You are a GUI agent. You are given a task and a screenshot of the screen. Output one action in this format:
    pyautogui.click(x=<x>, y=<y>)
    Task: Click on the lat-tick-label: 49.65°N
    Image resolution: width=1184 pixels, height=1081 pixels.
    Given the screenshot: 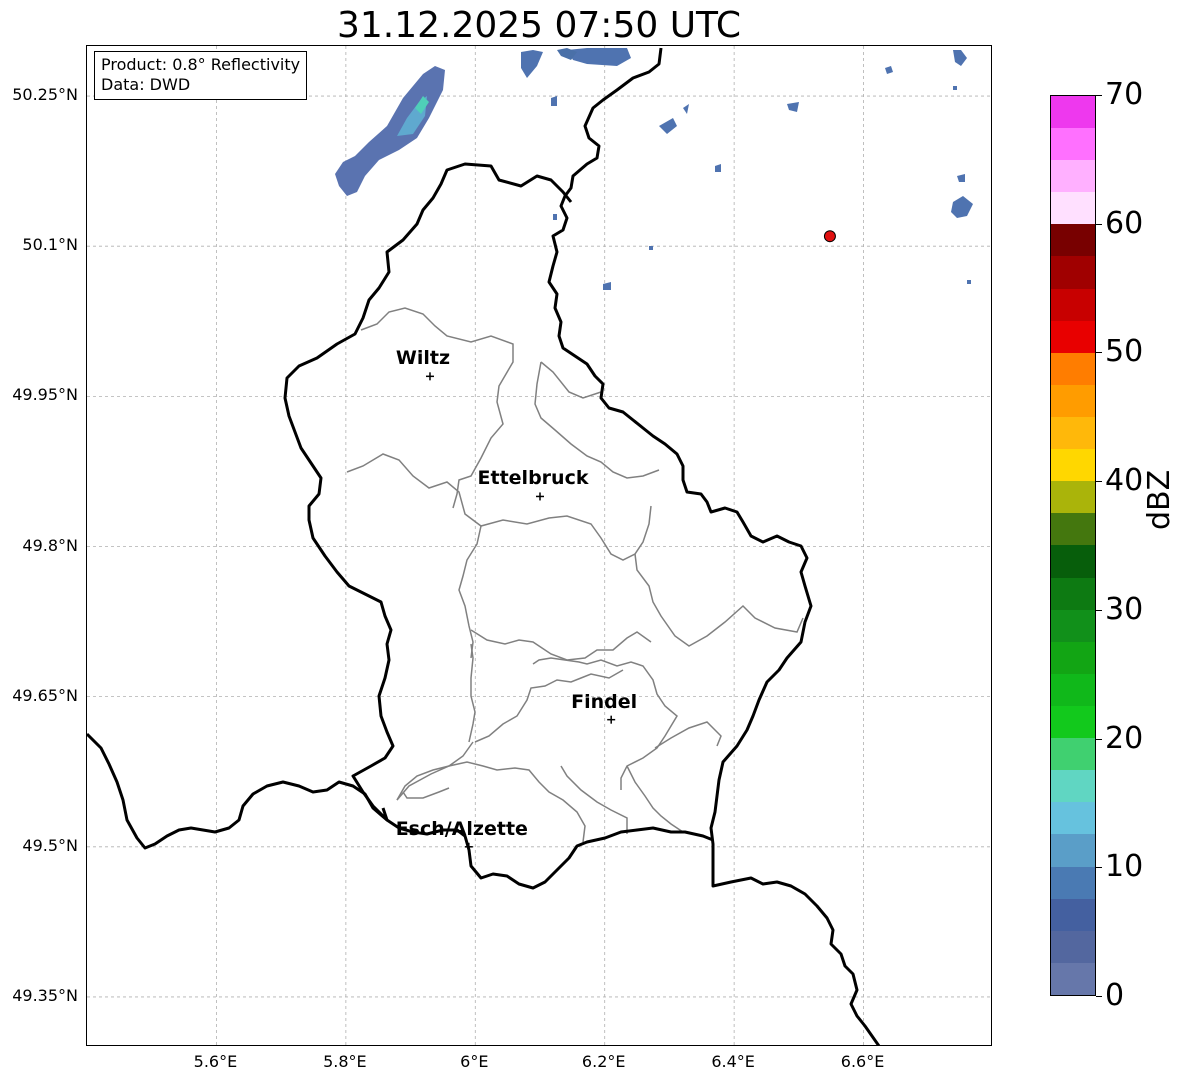 What is the action you would take?
    pyautogui.click(x=45, y=695)
    